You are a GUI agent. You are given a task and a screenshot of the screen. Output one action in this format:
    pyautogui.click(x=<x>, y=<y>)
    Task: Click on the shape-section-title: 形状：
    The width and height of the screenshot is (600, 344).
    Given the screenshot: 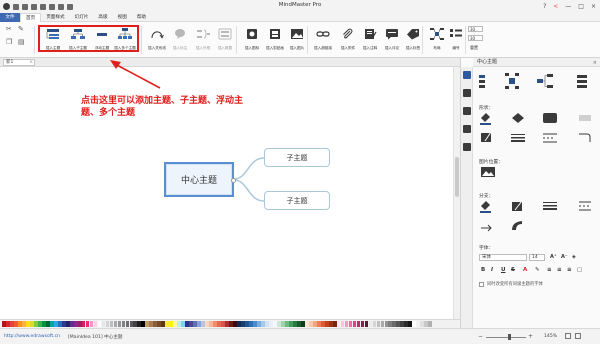 What is the action you would take?
    pyautogui.click(x=486, y=108)
    